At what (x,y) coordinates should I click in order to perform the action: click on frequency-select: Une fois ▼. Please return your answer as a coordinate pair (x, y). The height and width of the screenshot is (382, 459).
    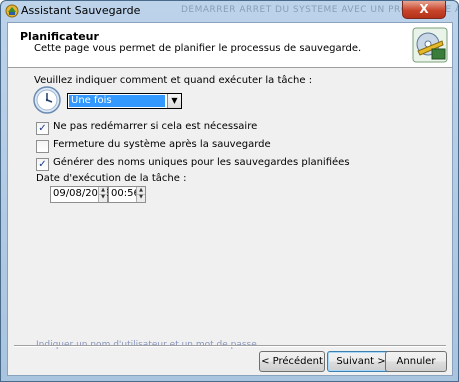
    Looking at the image, I should click on (124, 101).